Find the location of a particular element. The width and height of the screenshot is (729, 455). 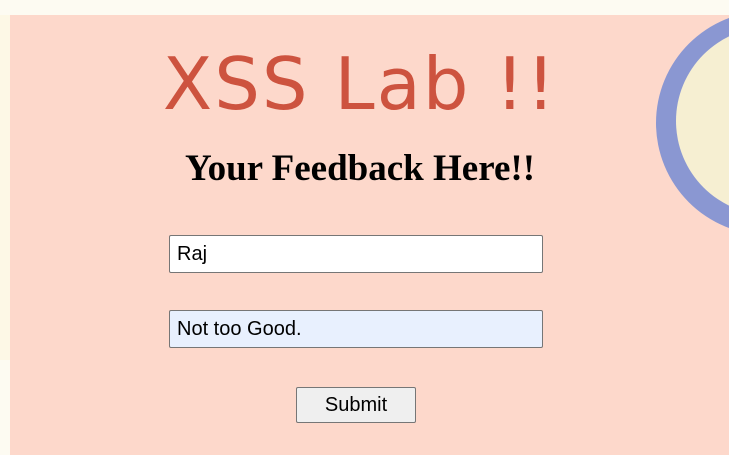

feedback-input is located at coordinates (356, 329).